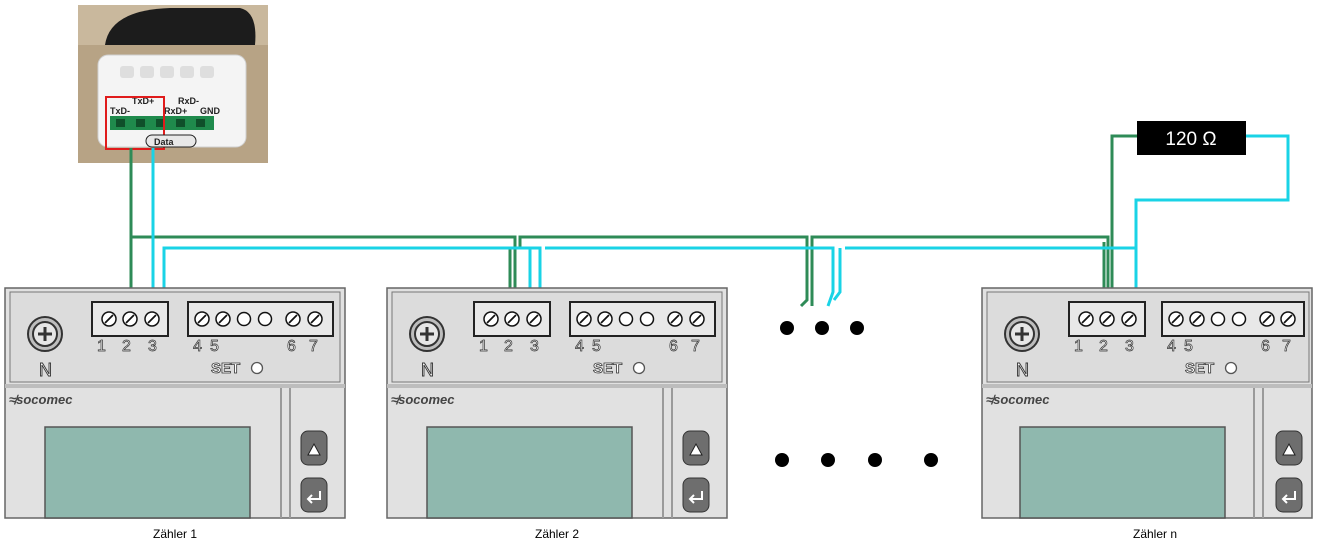 The height and width of the screenshot is (544, 1322). What do you see at coordinates (175, 111) in the screenshot?
I see `rxd-plus-label: RxD+` at bounding box center [175, 111].